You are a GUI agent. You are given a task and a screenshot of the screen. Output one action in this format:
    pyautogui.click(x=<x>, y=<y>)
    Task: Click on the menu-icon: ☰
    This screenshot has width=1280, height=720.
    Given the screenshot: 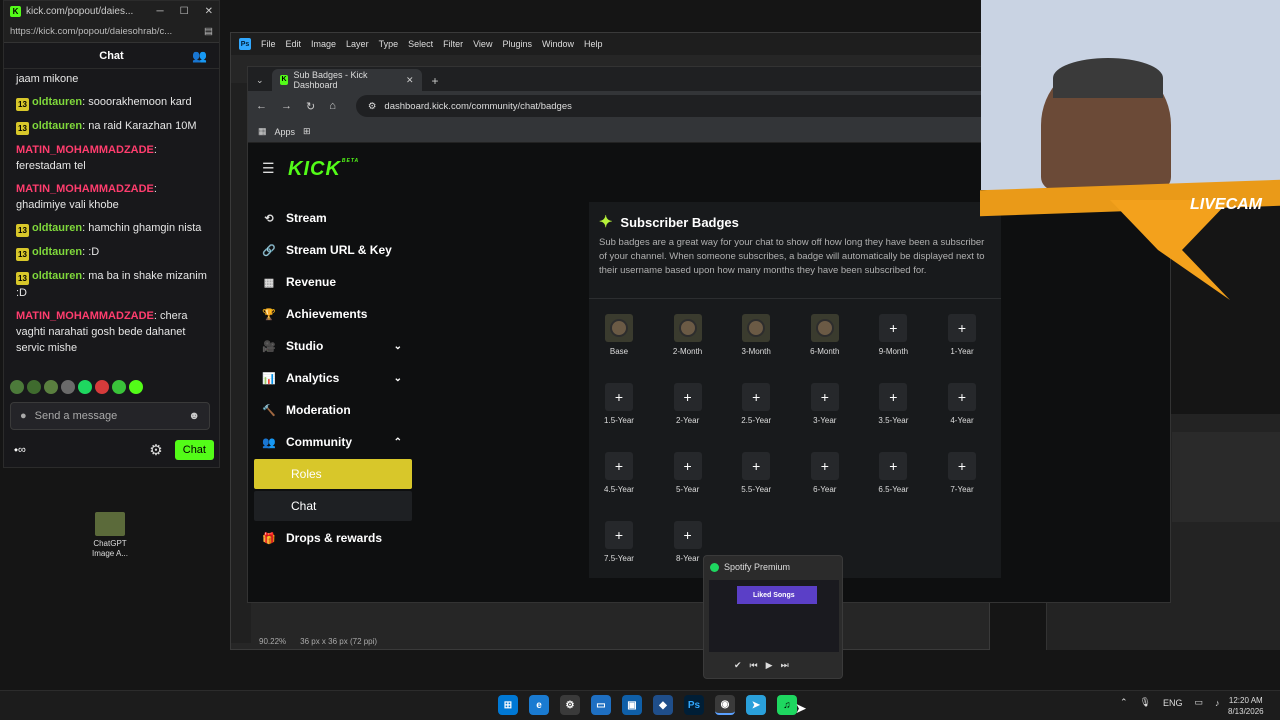 What is the action you would take?
    pyautogui.click(x=268, y=168)
    